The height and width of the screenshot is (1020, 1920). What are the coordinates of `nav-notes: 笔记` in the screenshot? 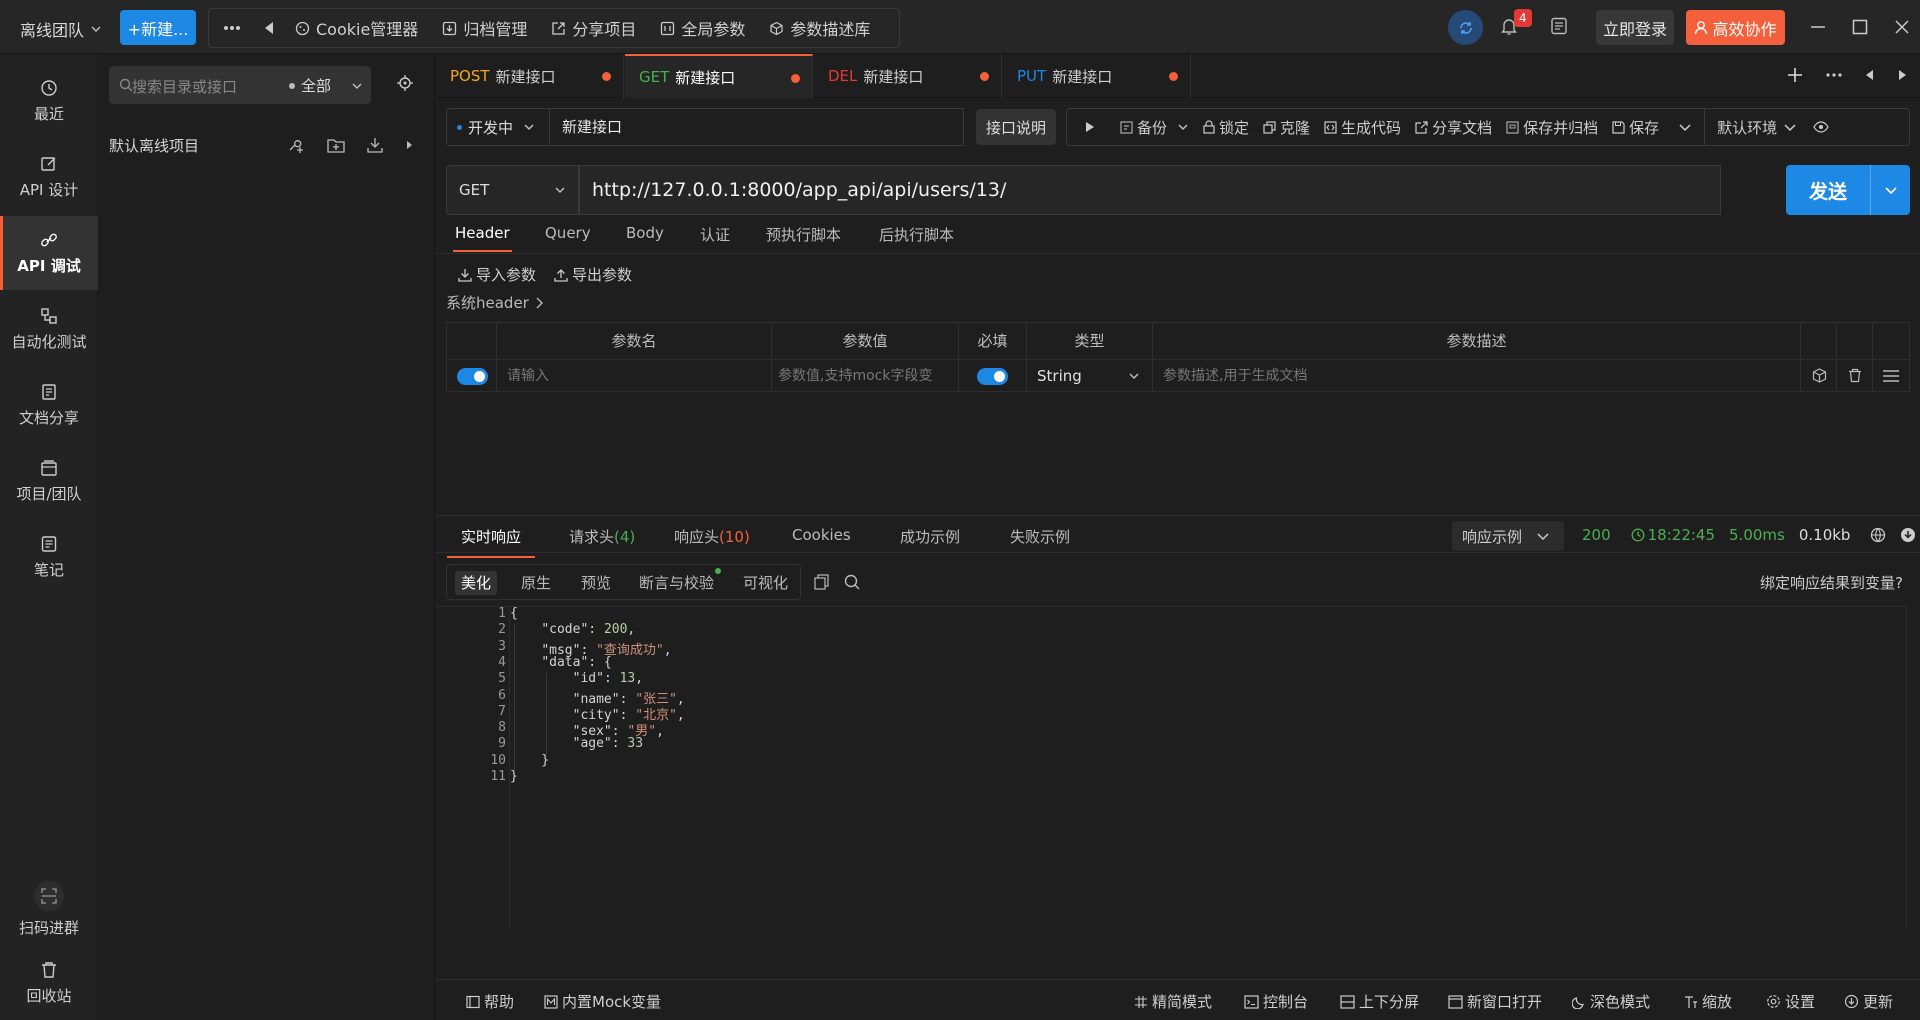 It's located at (49, 557).